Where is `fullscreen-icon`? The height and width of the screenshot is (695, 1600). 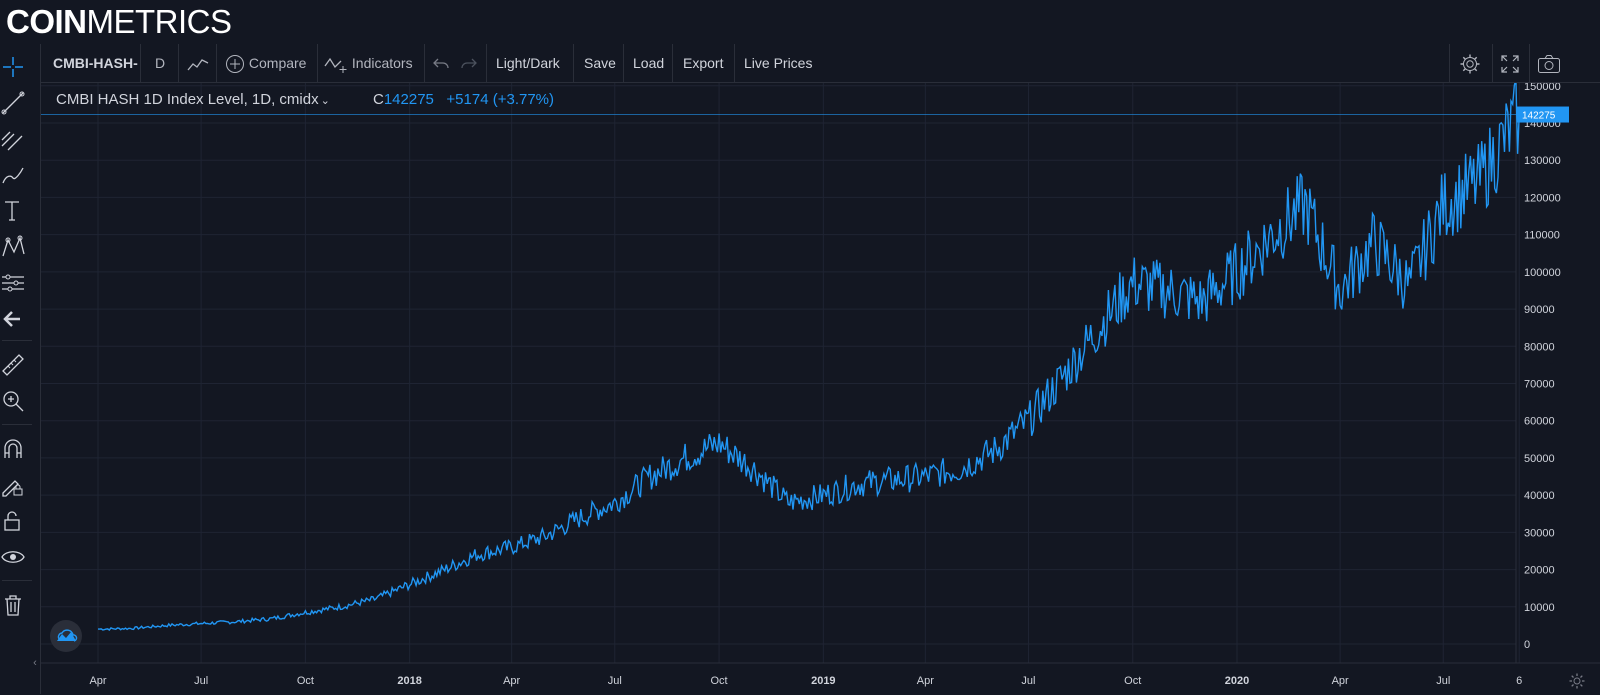 fullscreen-icon is located at coordinates (1510, 64).